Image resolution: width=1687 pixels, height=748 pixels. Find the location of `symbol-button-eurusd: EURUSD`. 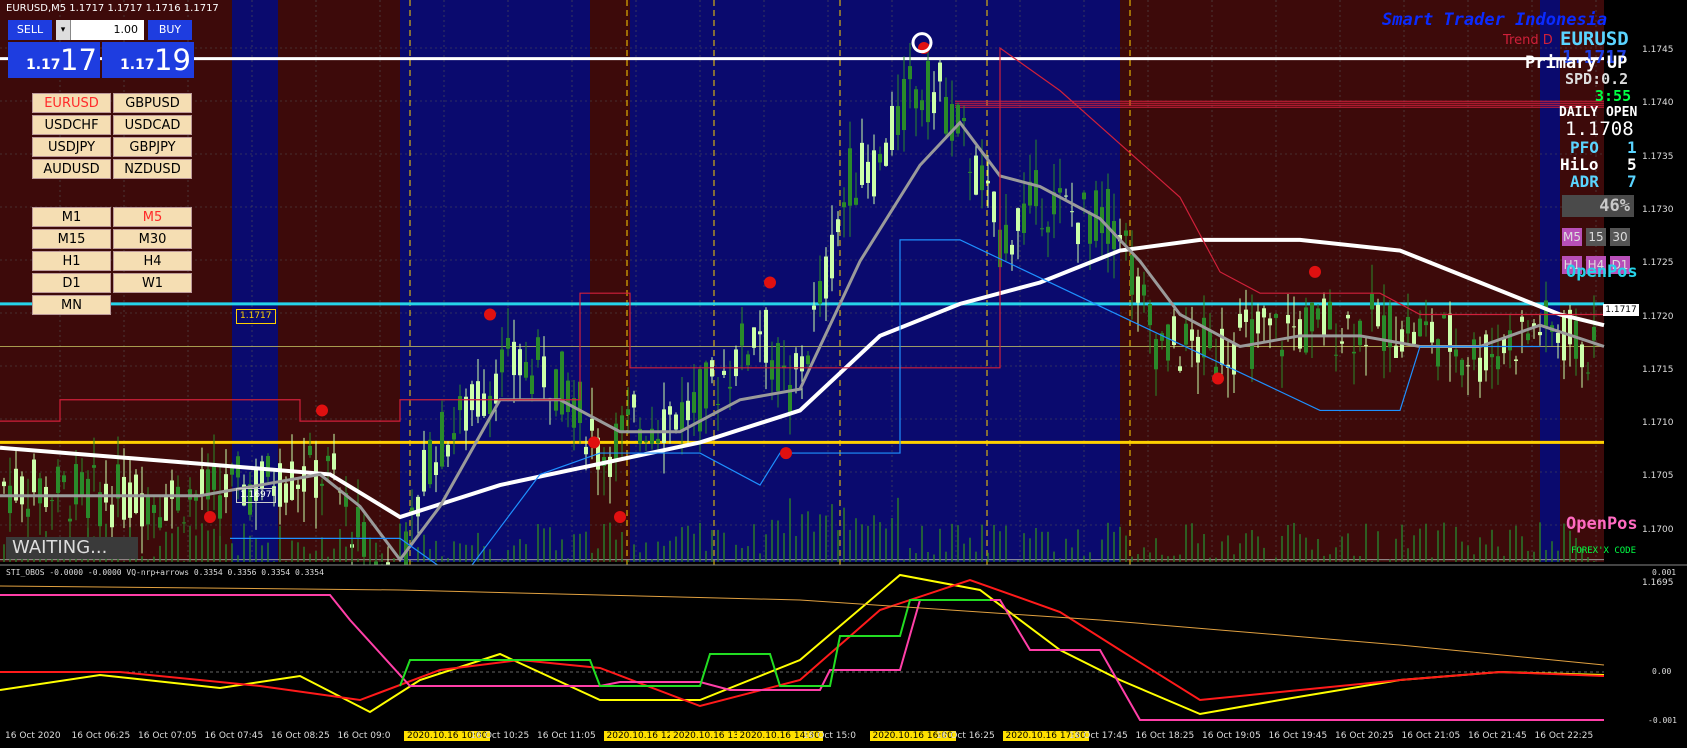

symbol-button-eurusd: EURUSD is located at coordinates (71, 103).